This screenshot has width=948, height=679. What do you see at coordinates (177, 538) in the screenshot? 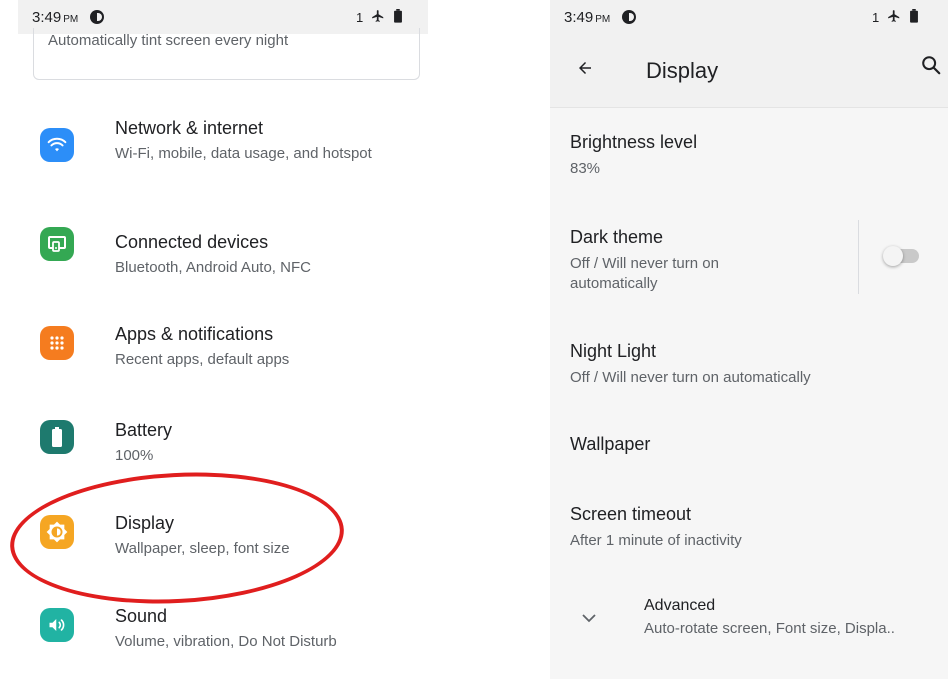
I see `display-highlight-circle` at bounding box center [177, 538].